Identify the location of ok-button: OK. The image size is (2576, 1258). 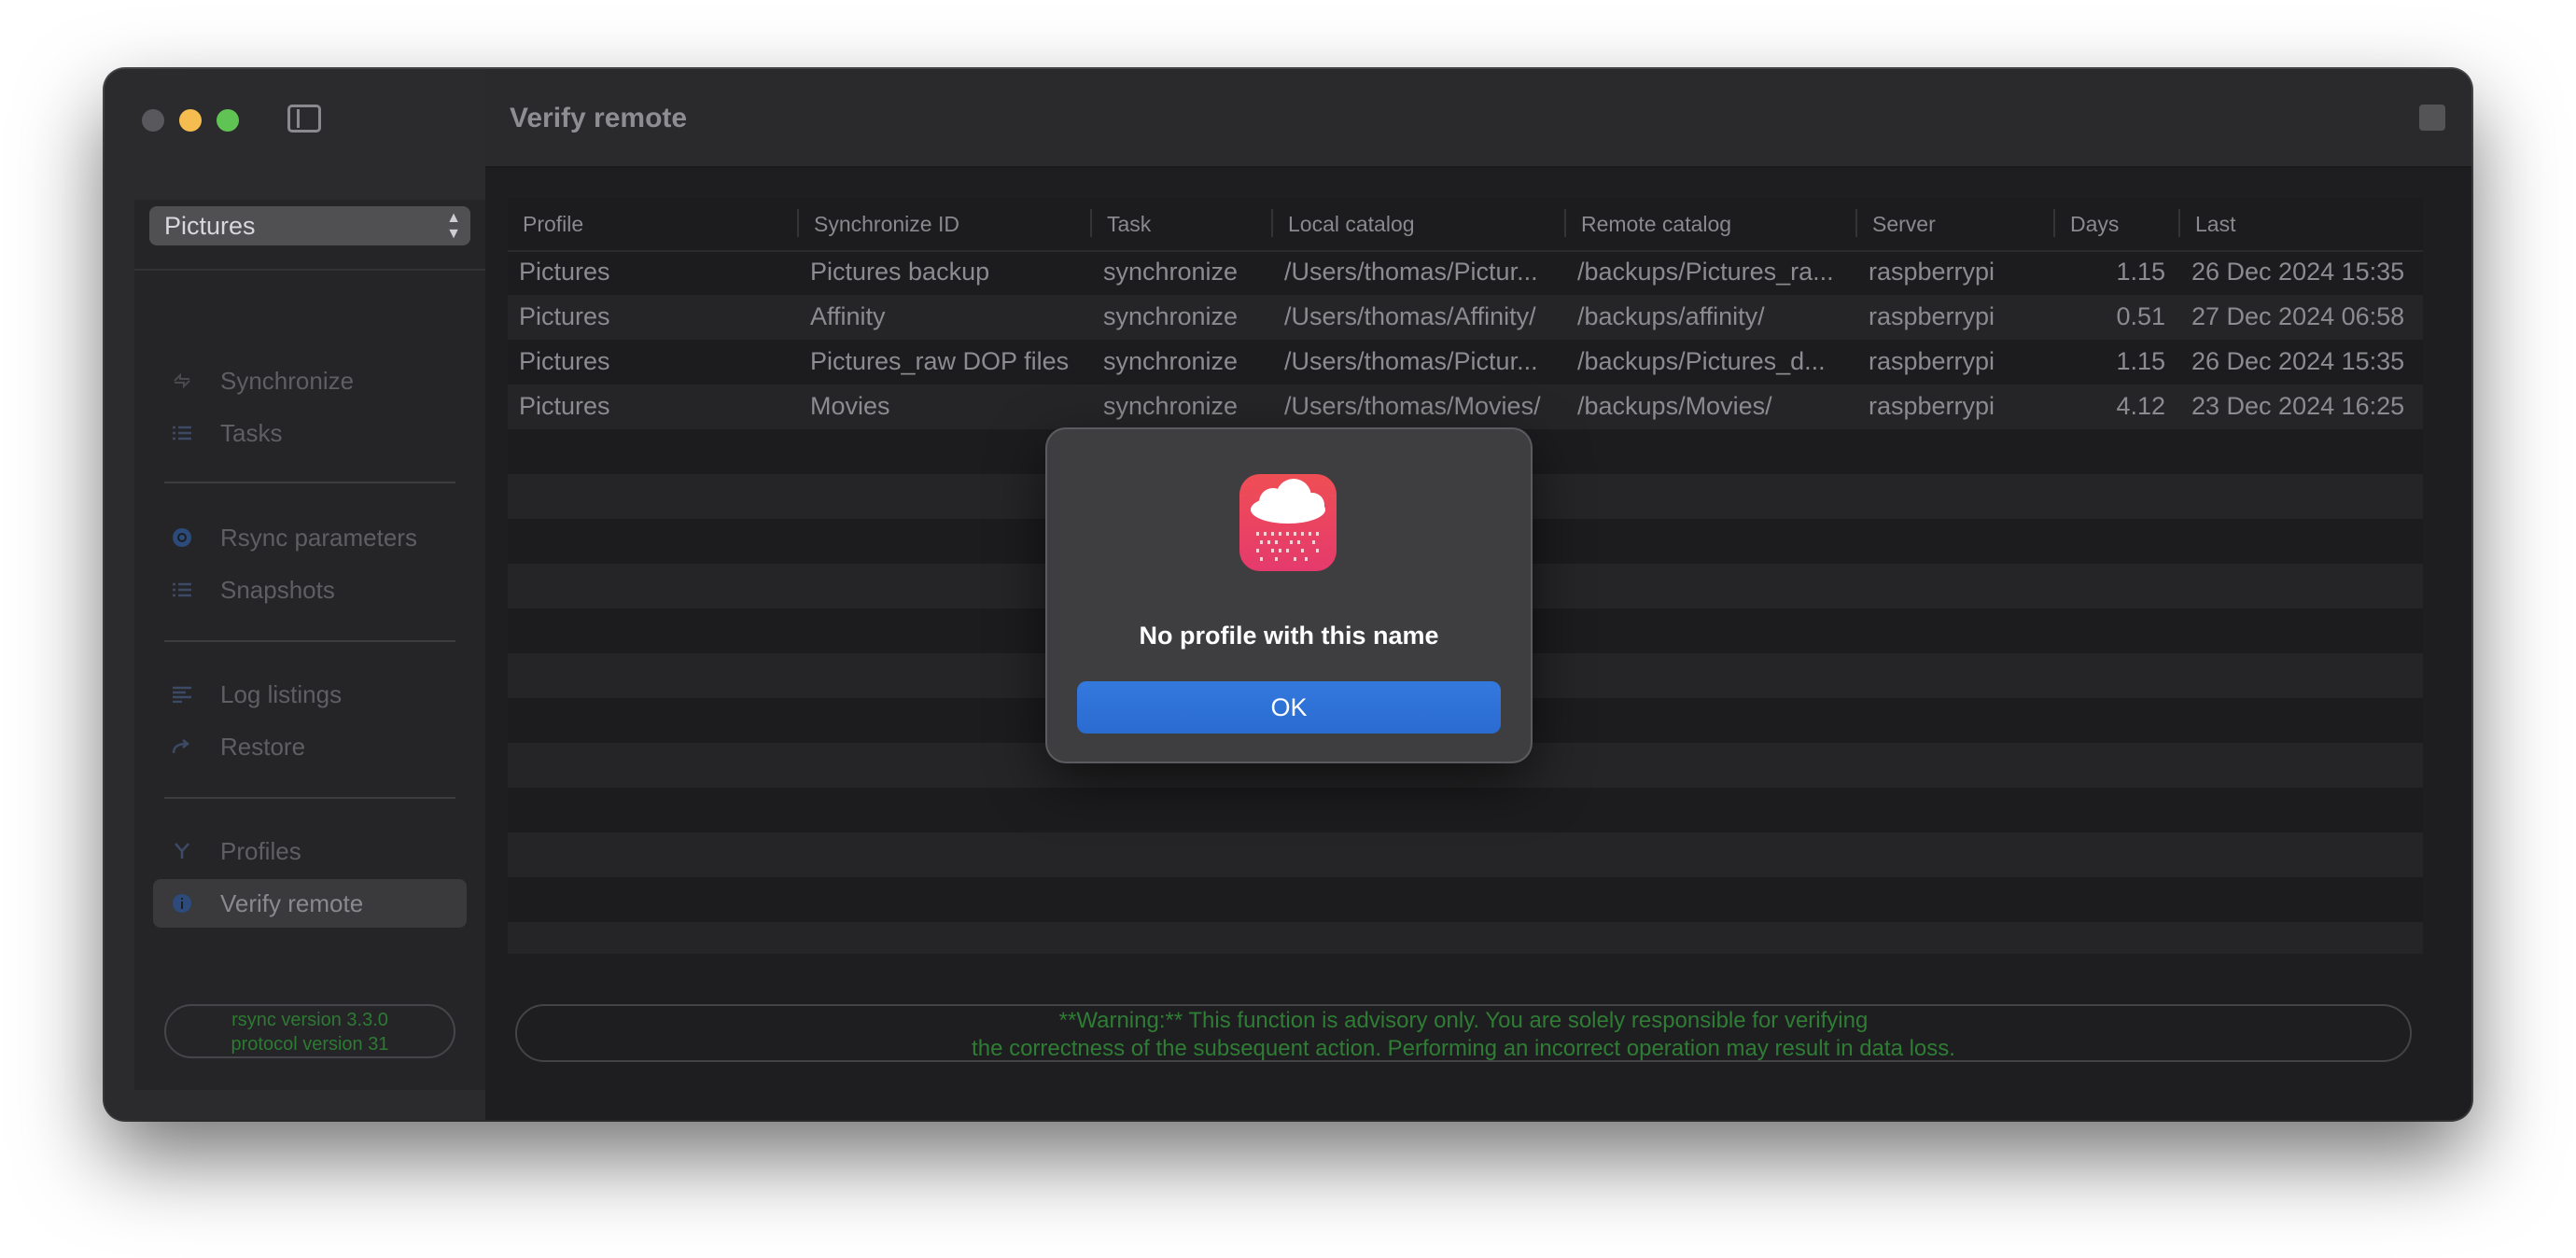
(1289, 707).